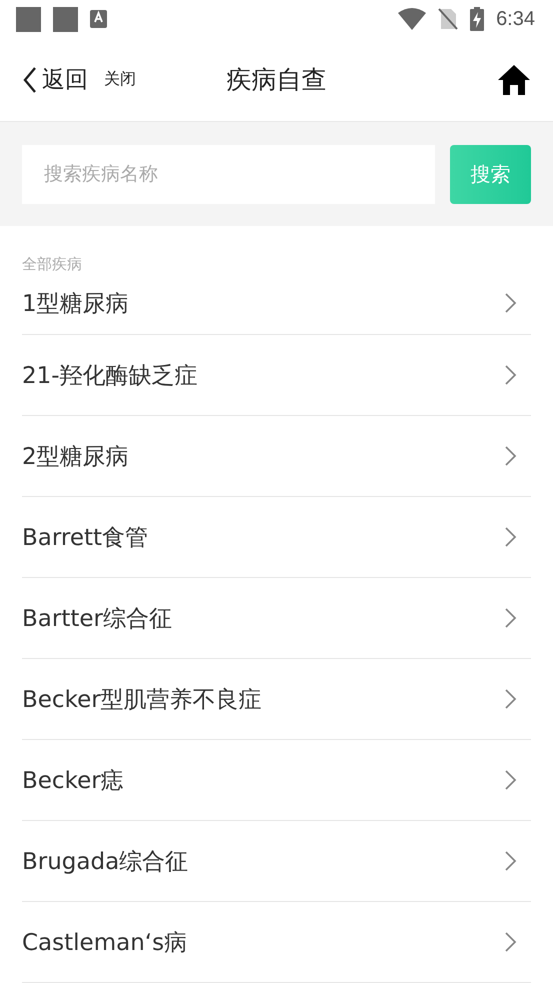 This screenshot has width=553, height=983. What do you see at coordinates (276, 861) in the screenshot?
I see `disease-list-item: Brugada综合征` at bounding box center [276, 861].